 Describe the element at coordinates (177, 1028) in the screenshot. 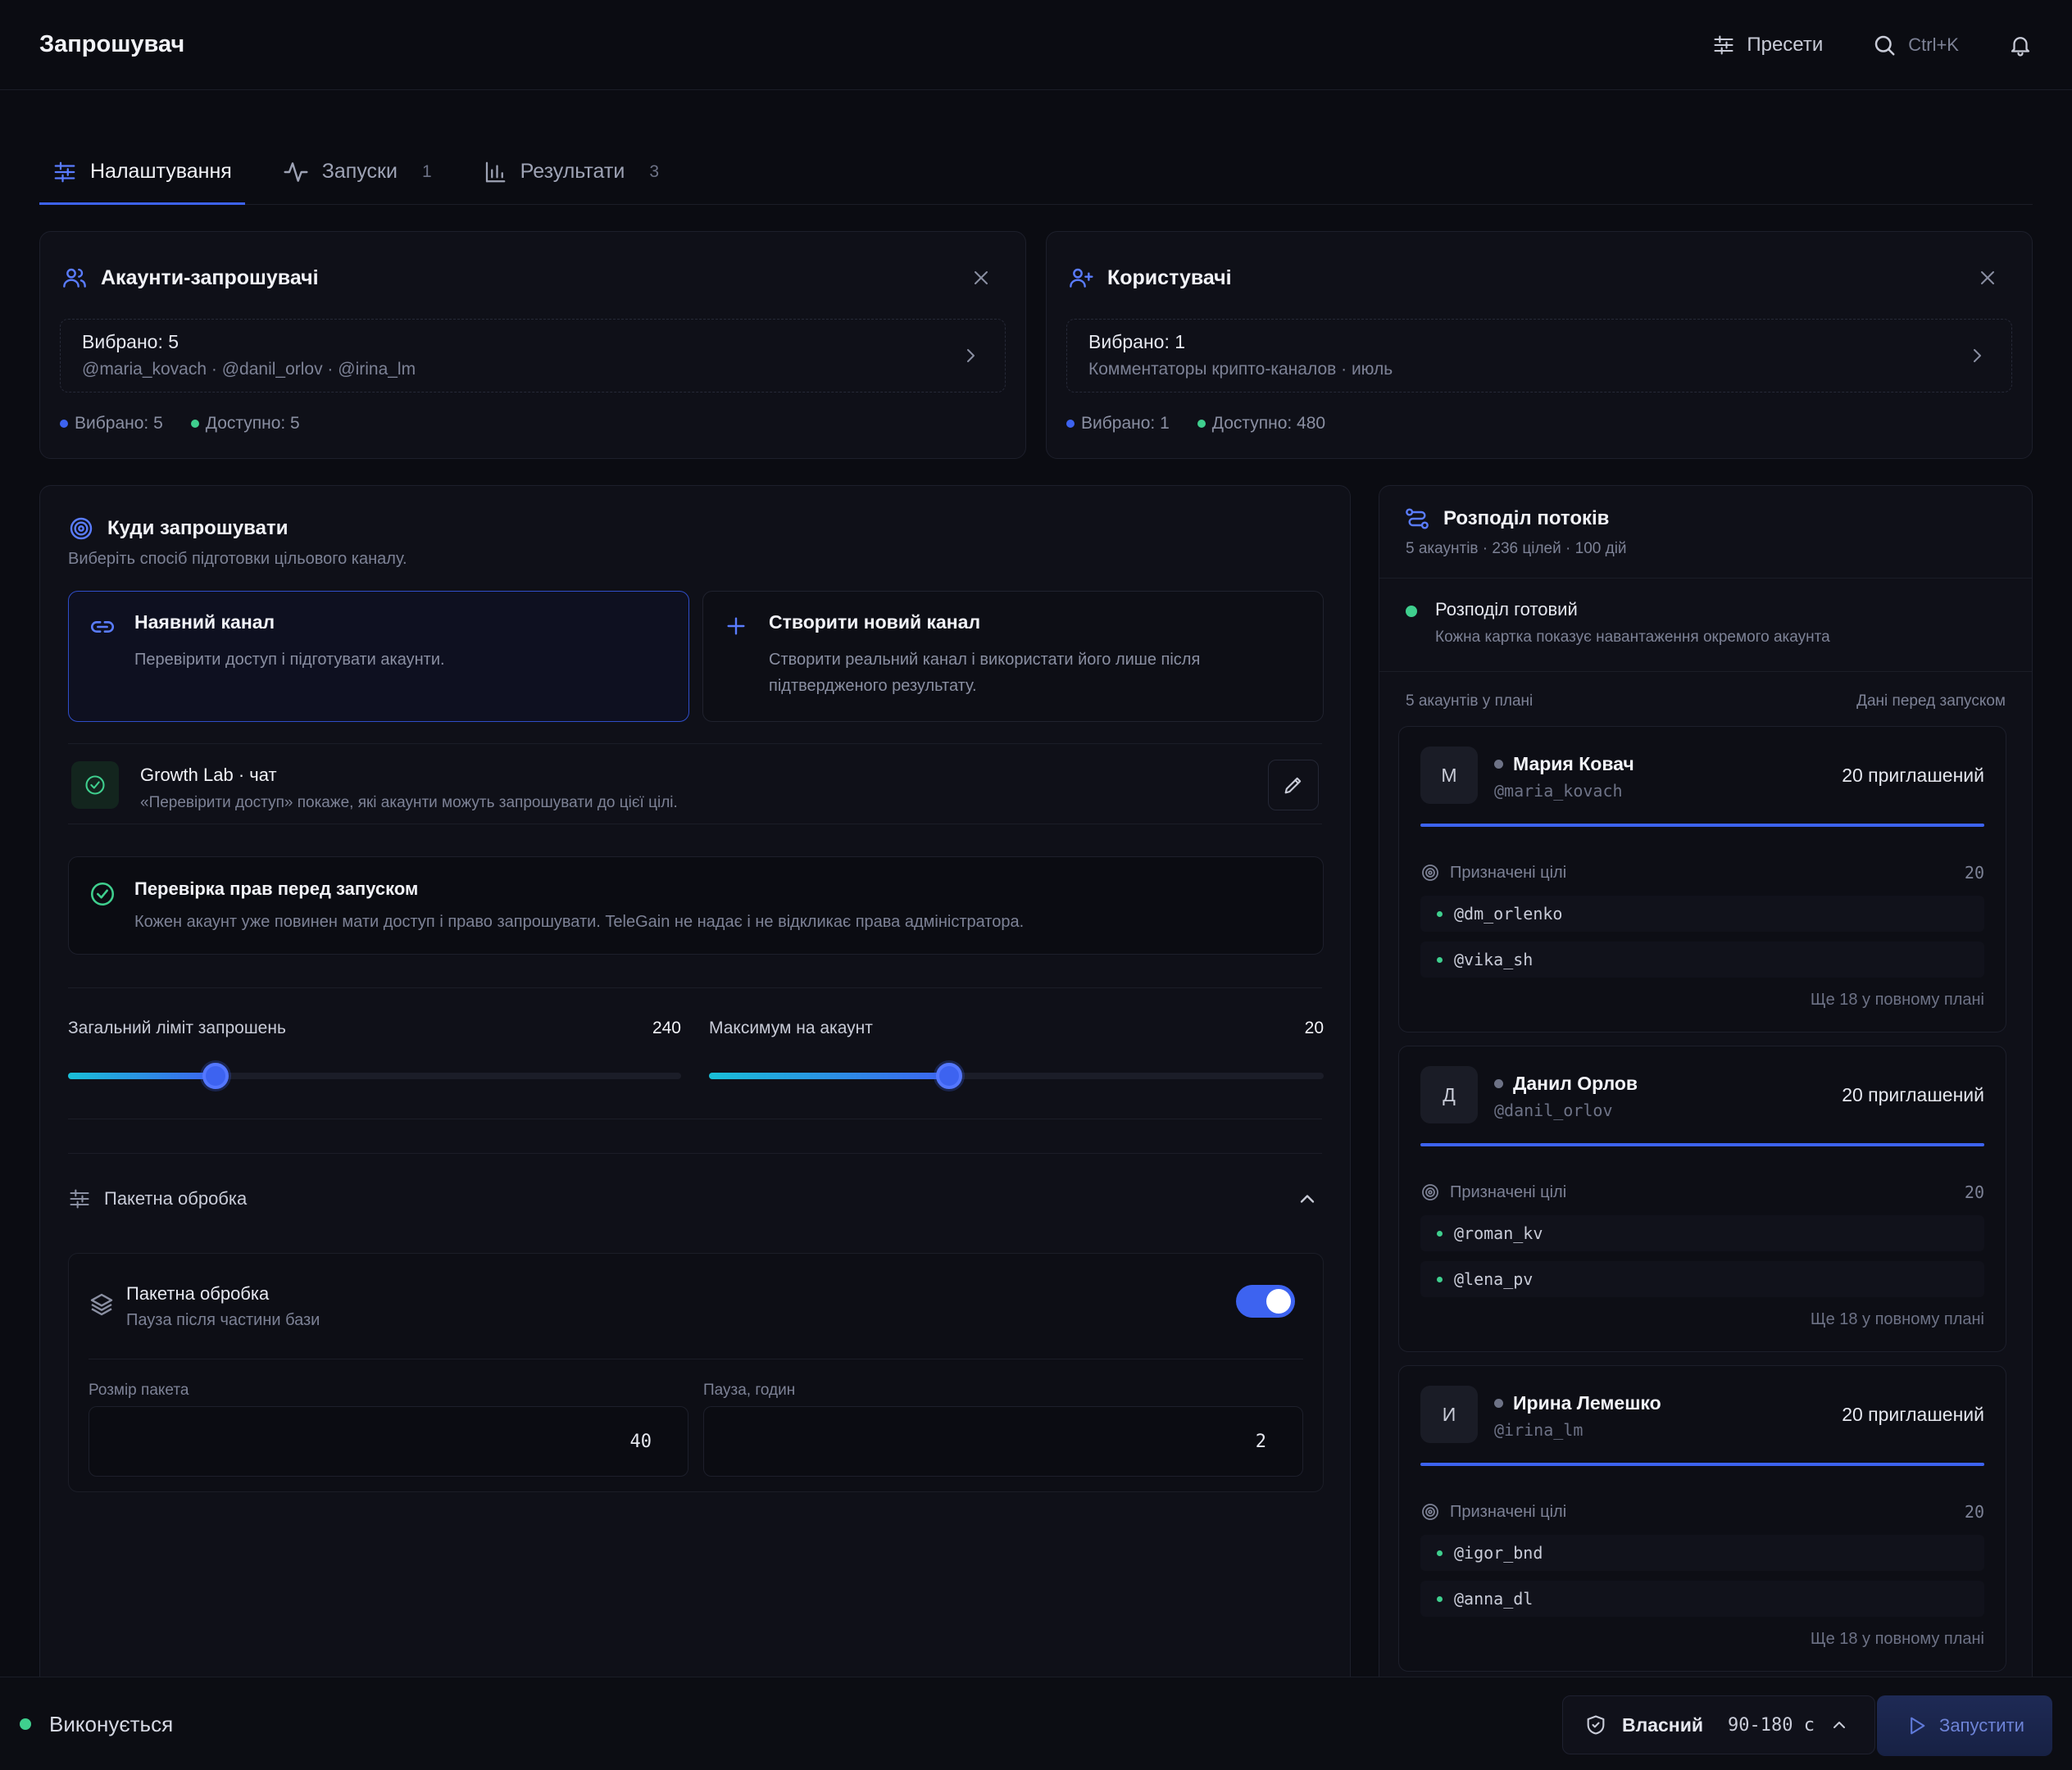

I see `limit-total-label: Загальний ліміт запрошень` at that location.